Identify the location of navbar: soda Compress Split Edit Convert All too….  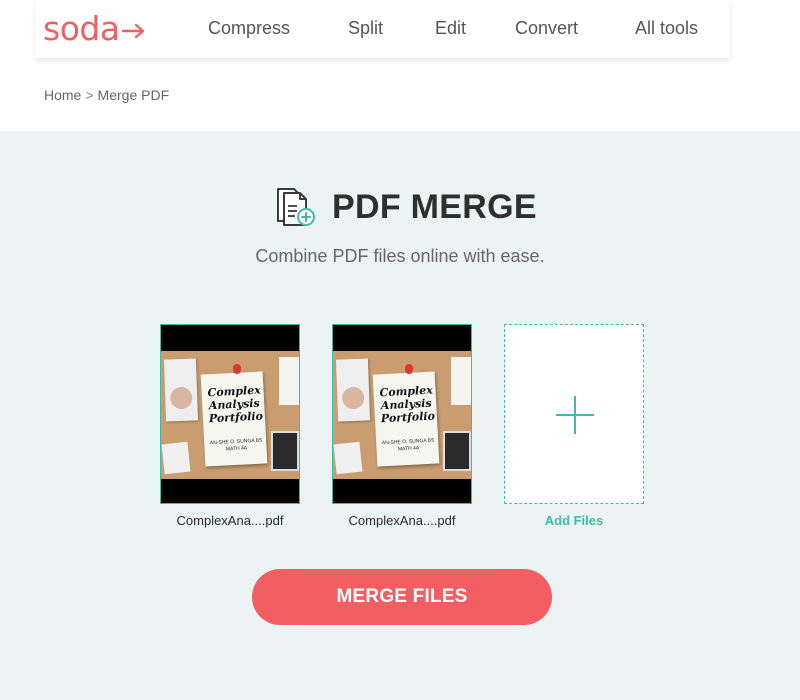
(382, 29).